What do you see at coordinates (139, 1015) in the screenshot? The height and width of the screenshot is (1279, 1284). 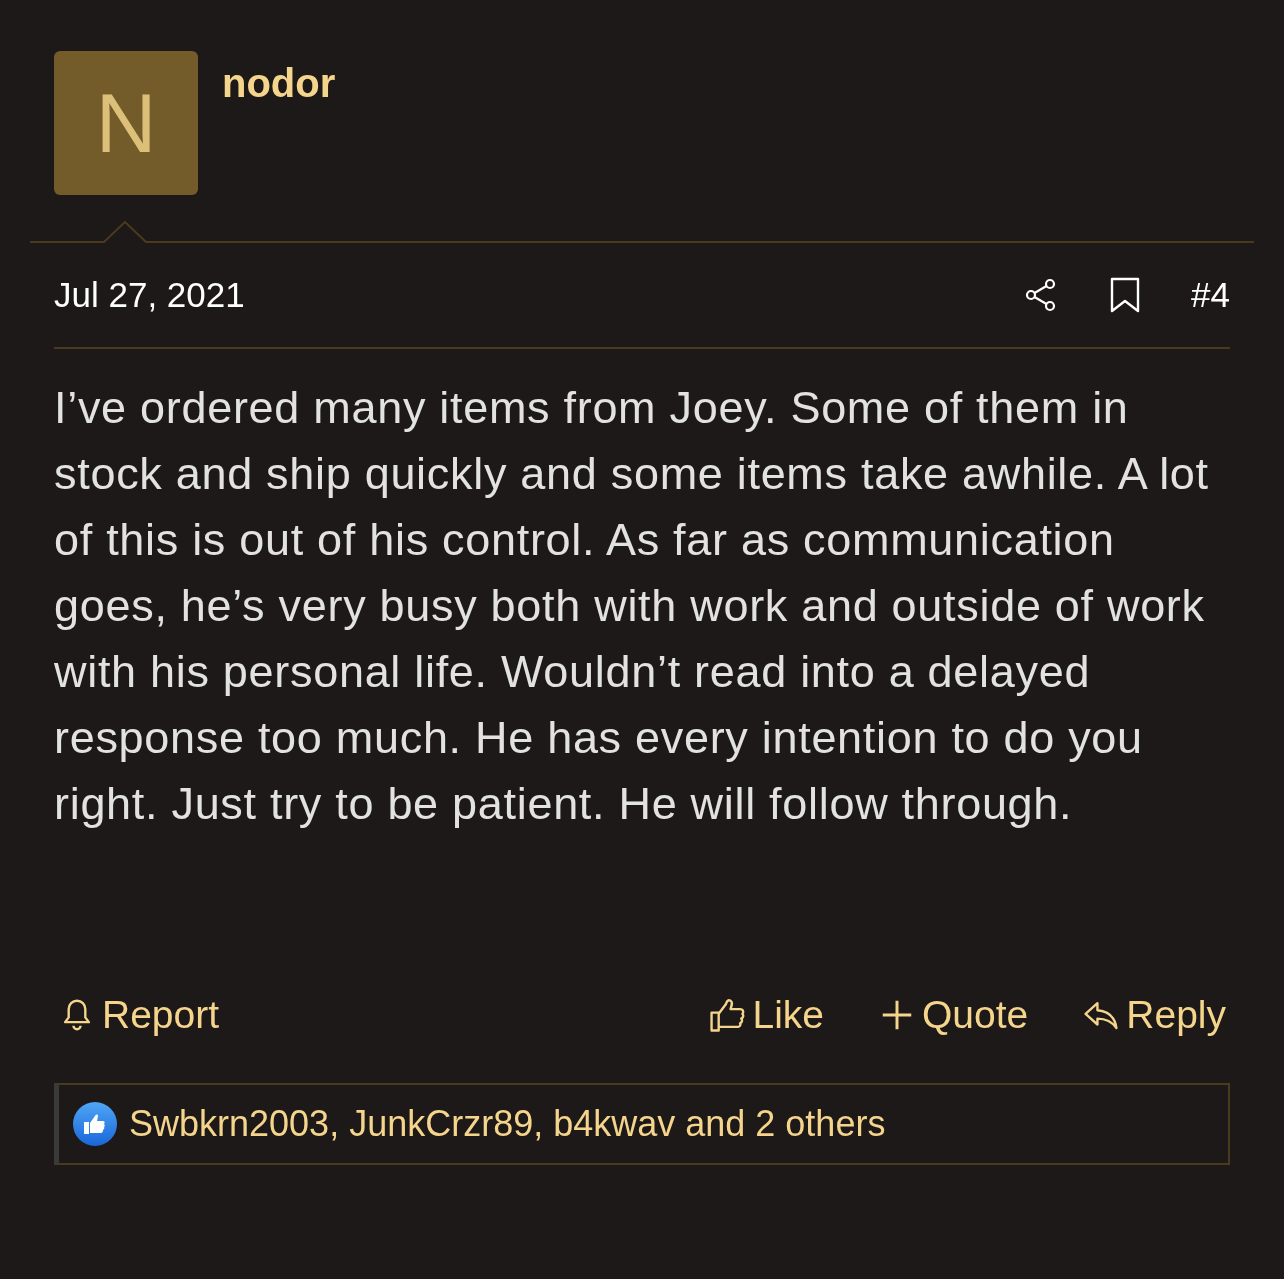 I see `report-button: Report` at bounding box center [139, 1015].